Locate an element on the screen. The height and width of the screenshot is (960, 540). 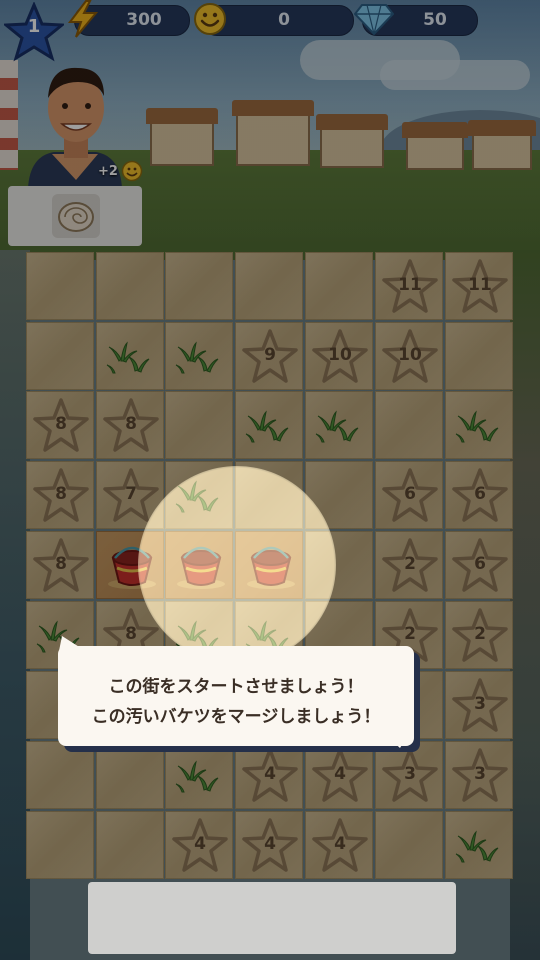
tutorial-spotlight is located at coordinates (237, 565).